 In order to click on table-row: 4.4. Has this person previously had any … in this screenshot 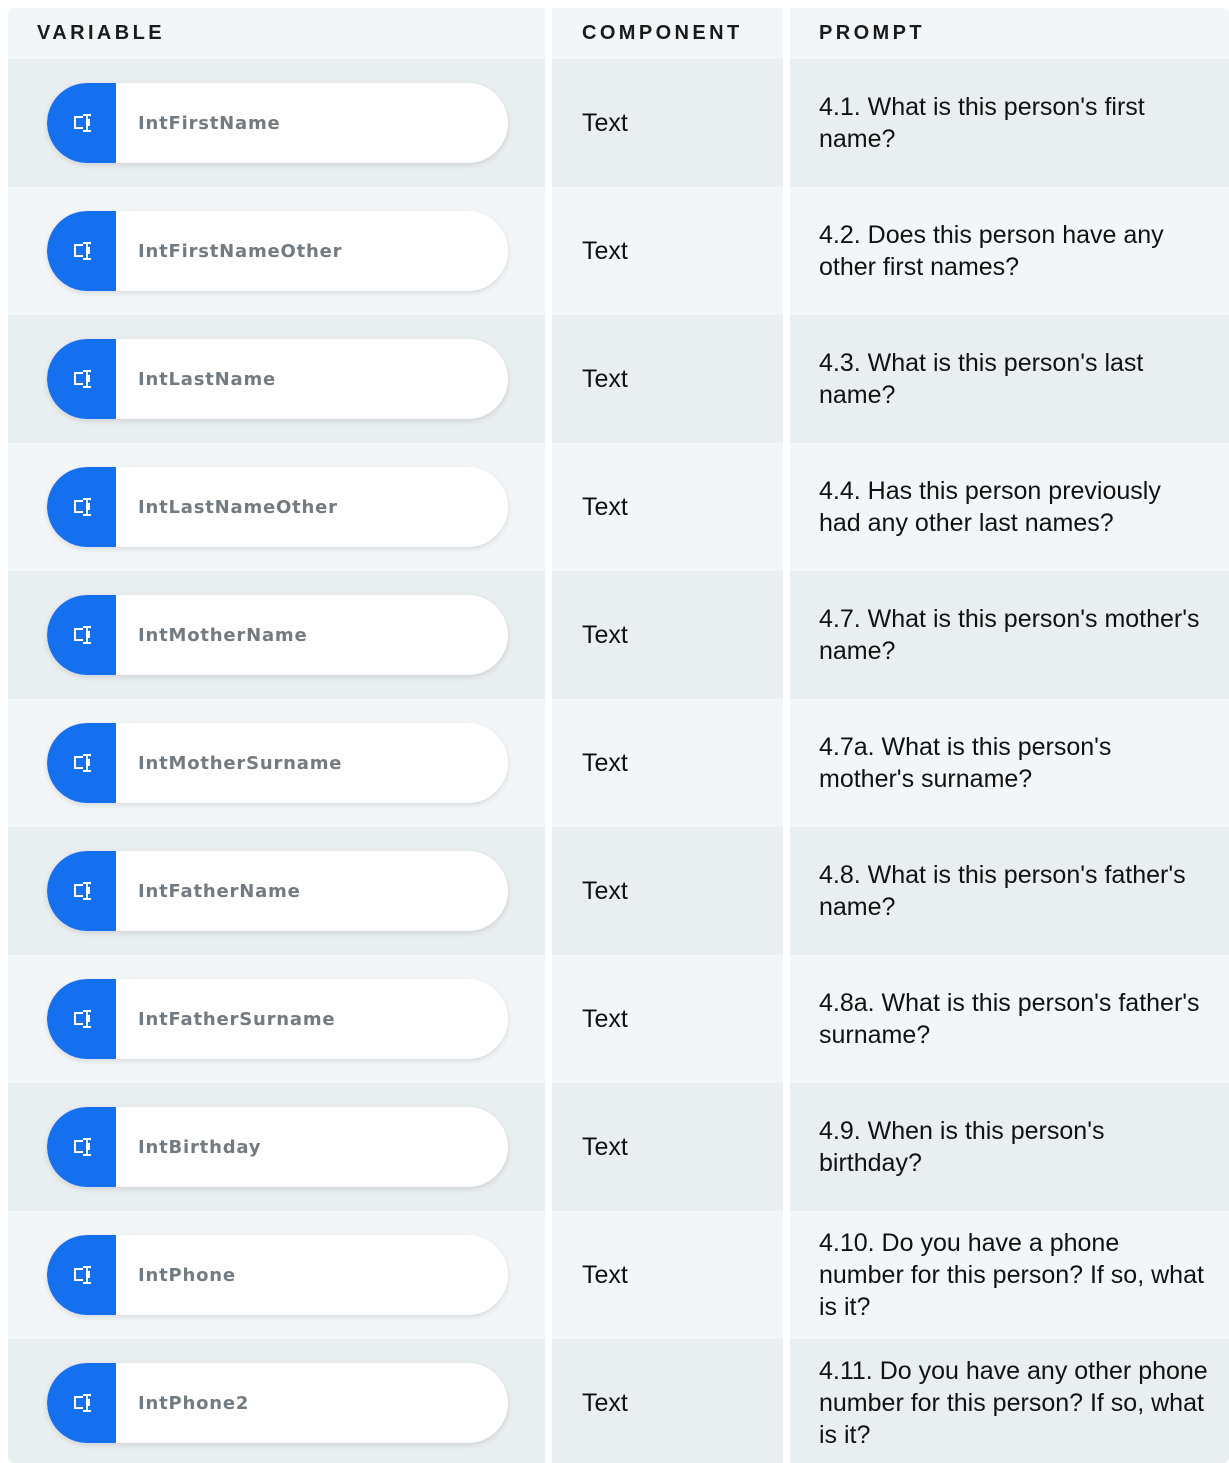, I will do `click(1009, 507)`.